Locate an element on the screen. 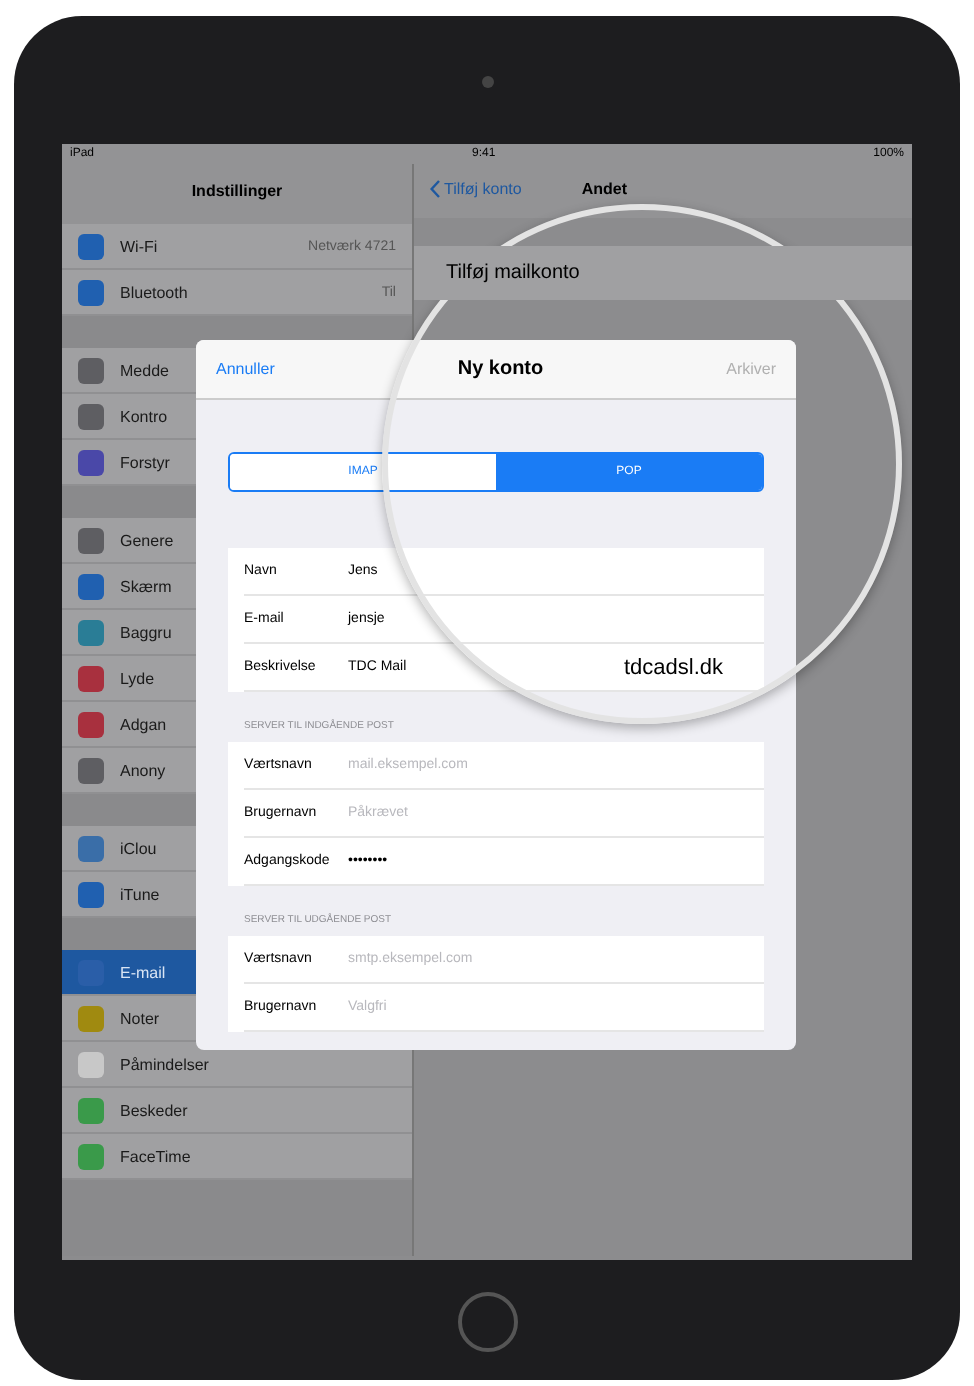 This screenshot has width=974, height=1386. dialog-title: Ny konto is located at coordinates (500, 369).